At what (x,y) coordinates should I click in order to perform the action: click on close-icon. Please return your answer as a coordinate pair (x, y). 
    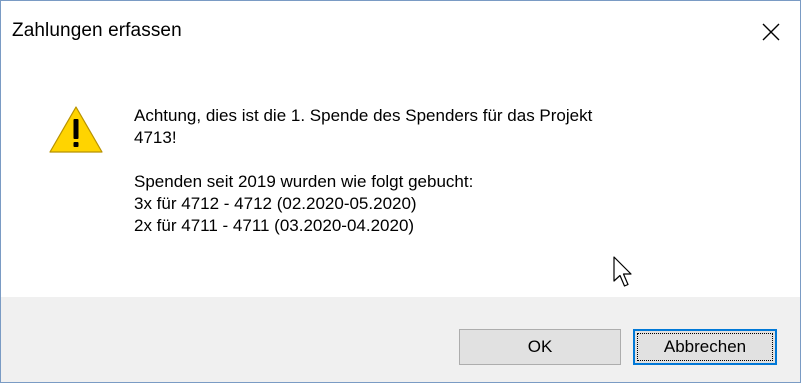
    Looking at the image, I should click on (771, 32).